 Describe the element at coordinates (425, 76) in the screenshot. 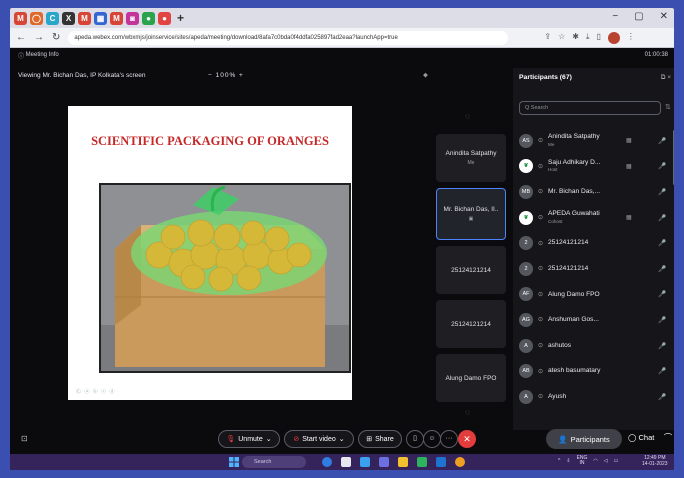

I see `collapse-arrow-icon: ⬥` at that location.